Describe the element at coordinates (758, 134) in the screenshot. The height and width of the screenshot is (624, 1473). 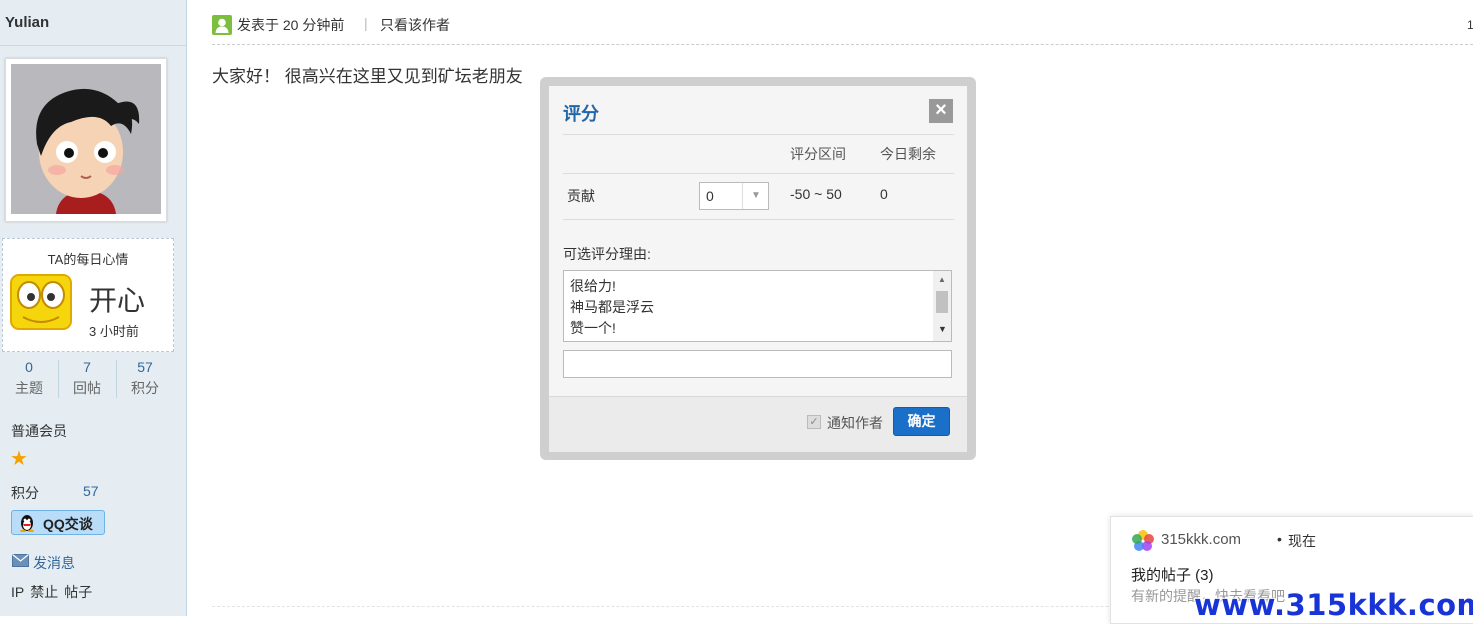
I see `dialog-divider` at that location.